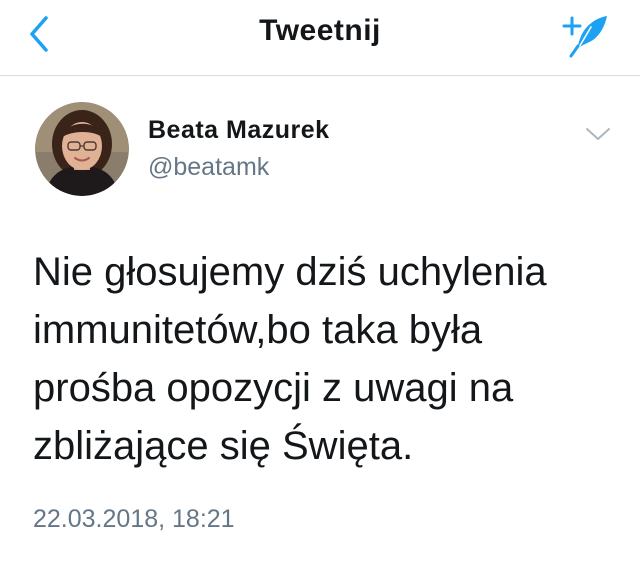 Image resolution: width=640 pixels, height=562 pixels. I want to click on compose-tweet-button, so click(586, 35).